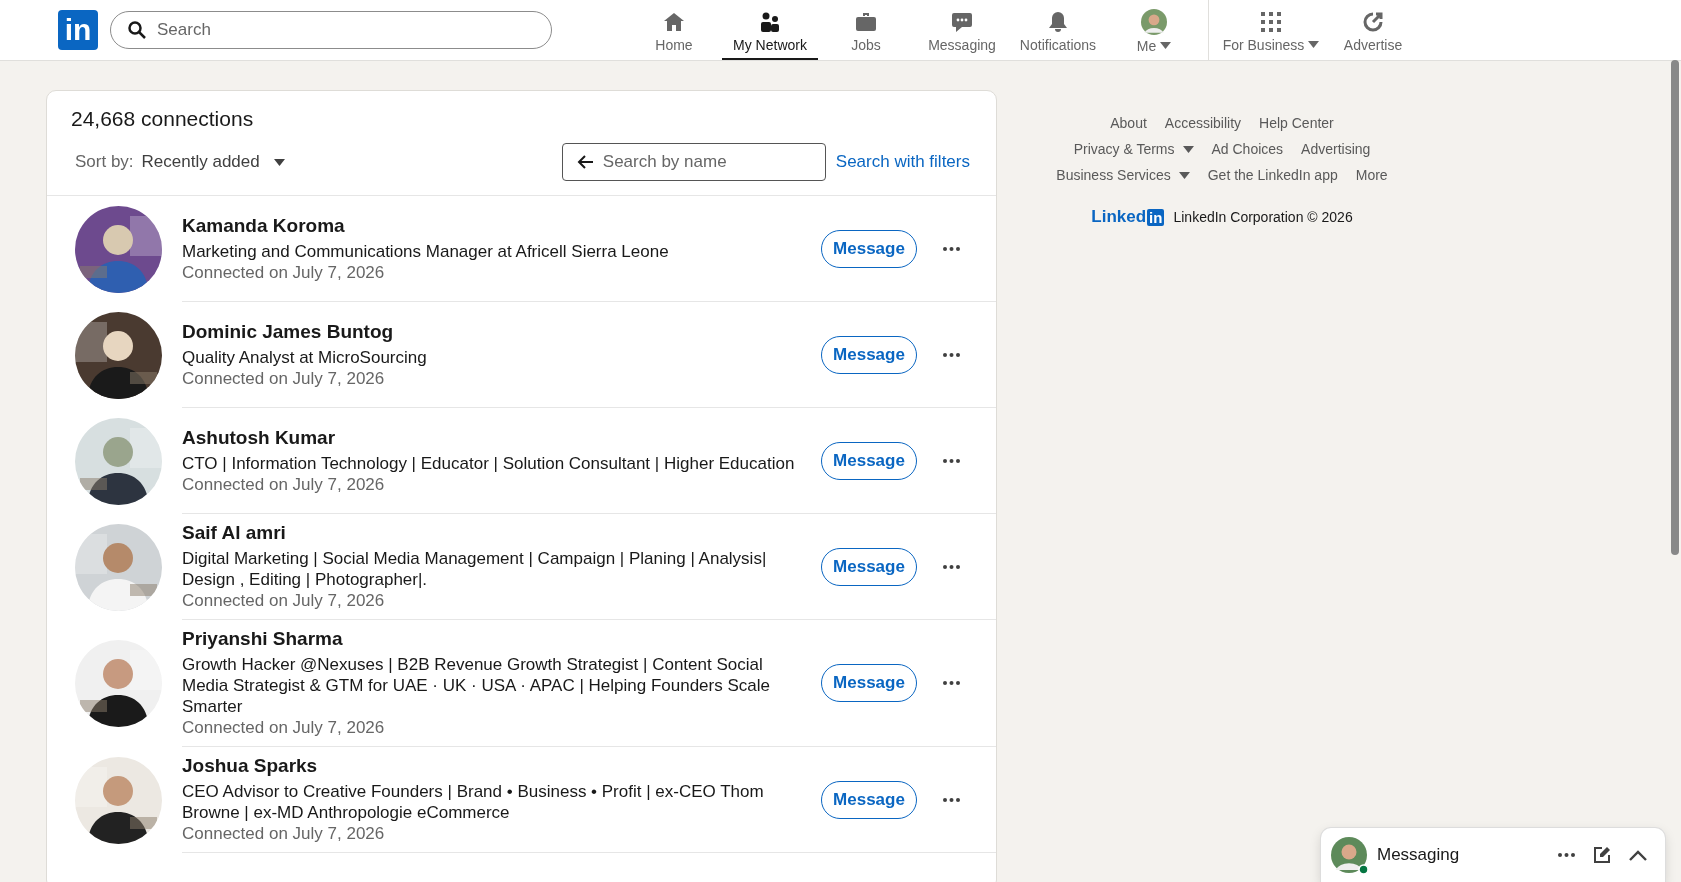 Image resolution: width=1681 pixels, height=882 pixels. What do you see at coordinates (584, 162) in the screenshot?
I see `back-arrow-icon` at bounding box center [584, 162].